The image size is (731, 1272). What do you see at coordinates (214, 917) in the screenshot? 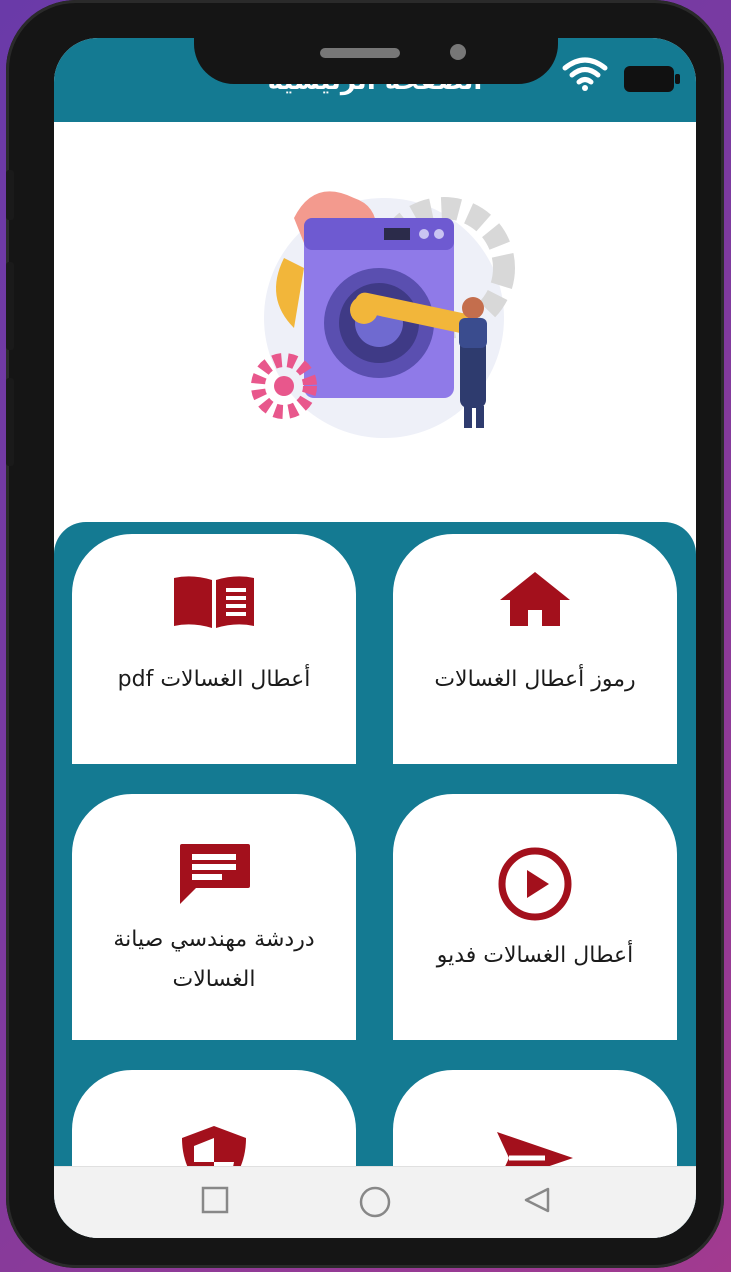
I see `menu-card-chat: دردشة مهندسي صيانة الغسالات` at bounding box center [214, 917].